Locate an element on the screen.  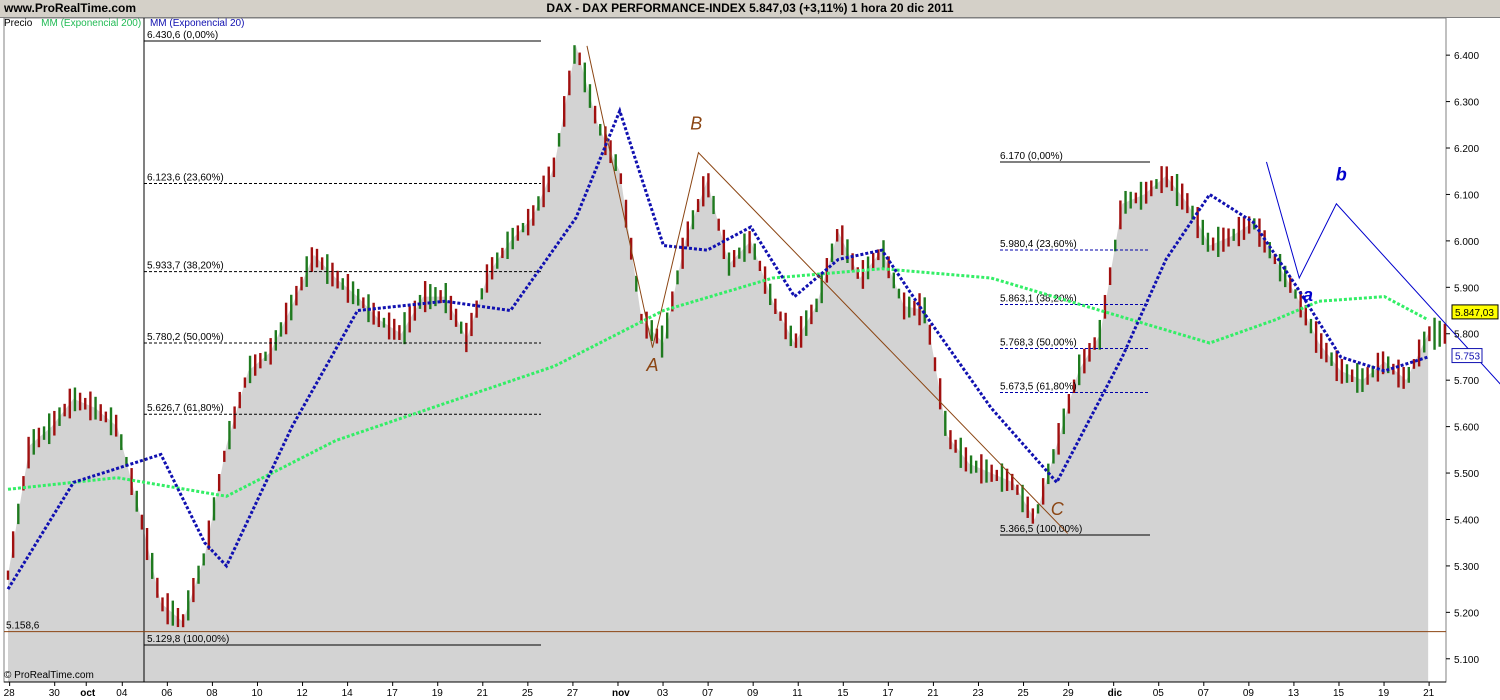
y-tick-label: 5.600 is located at coordinates (1466, 428).